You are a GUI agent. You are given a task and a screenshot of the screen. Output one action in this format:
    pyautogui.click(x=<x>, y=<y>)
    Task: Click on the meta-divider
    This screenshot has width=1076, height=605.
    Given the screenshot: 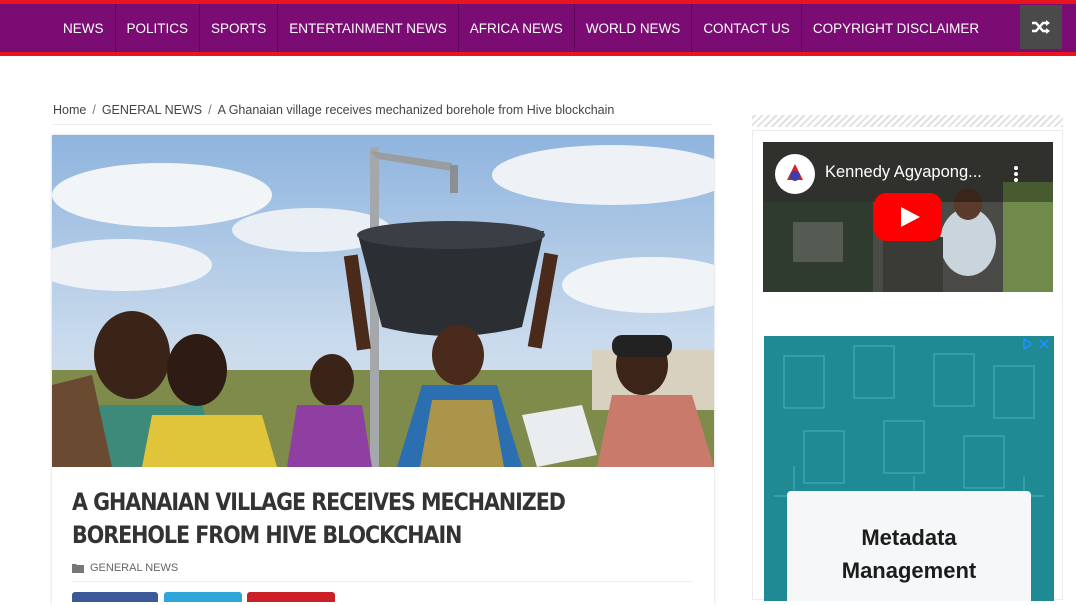 What is the action you would take?
    pyautogui.click(x=382, y=581)
    